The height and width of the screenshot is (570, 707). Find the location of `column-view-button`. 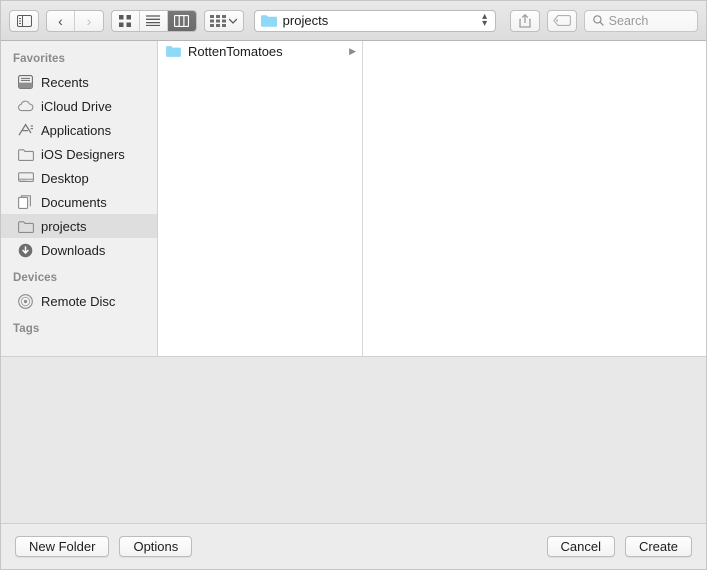

column-view-button is located at coordinates (181, 20).